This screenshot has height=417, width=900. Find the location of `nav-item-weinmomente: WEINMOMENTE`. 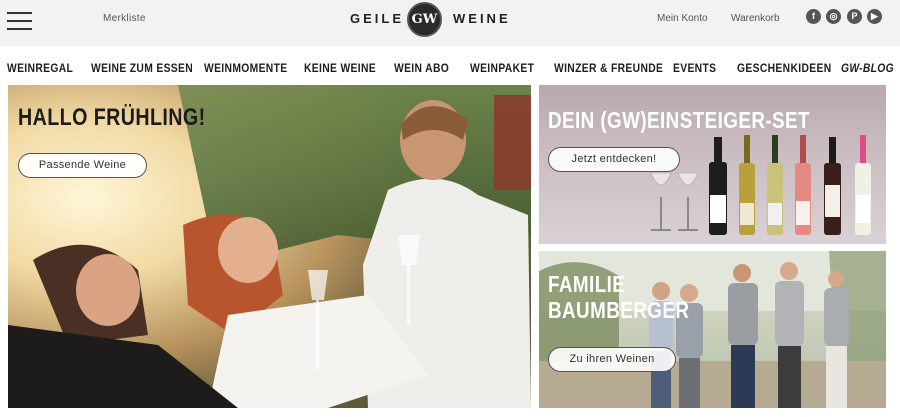

nav-item-weinmomente: WEINMOMENTE is located at coordinates (245, 68).